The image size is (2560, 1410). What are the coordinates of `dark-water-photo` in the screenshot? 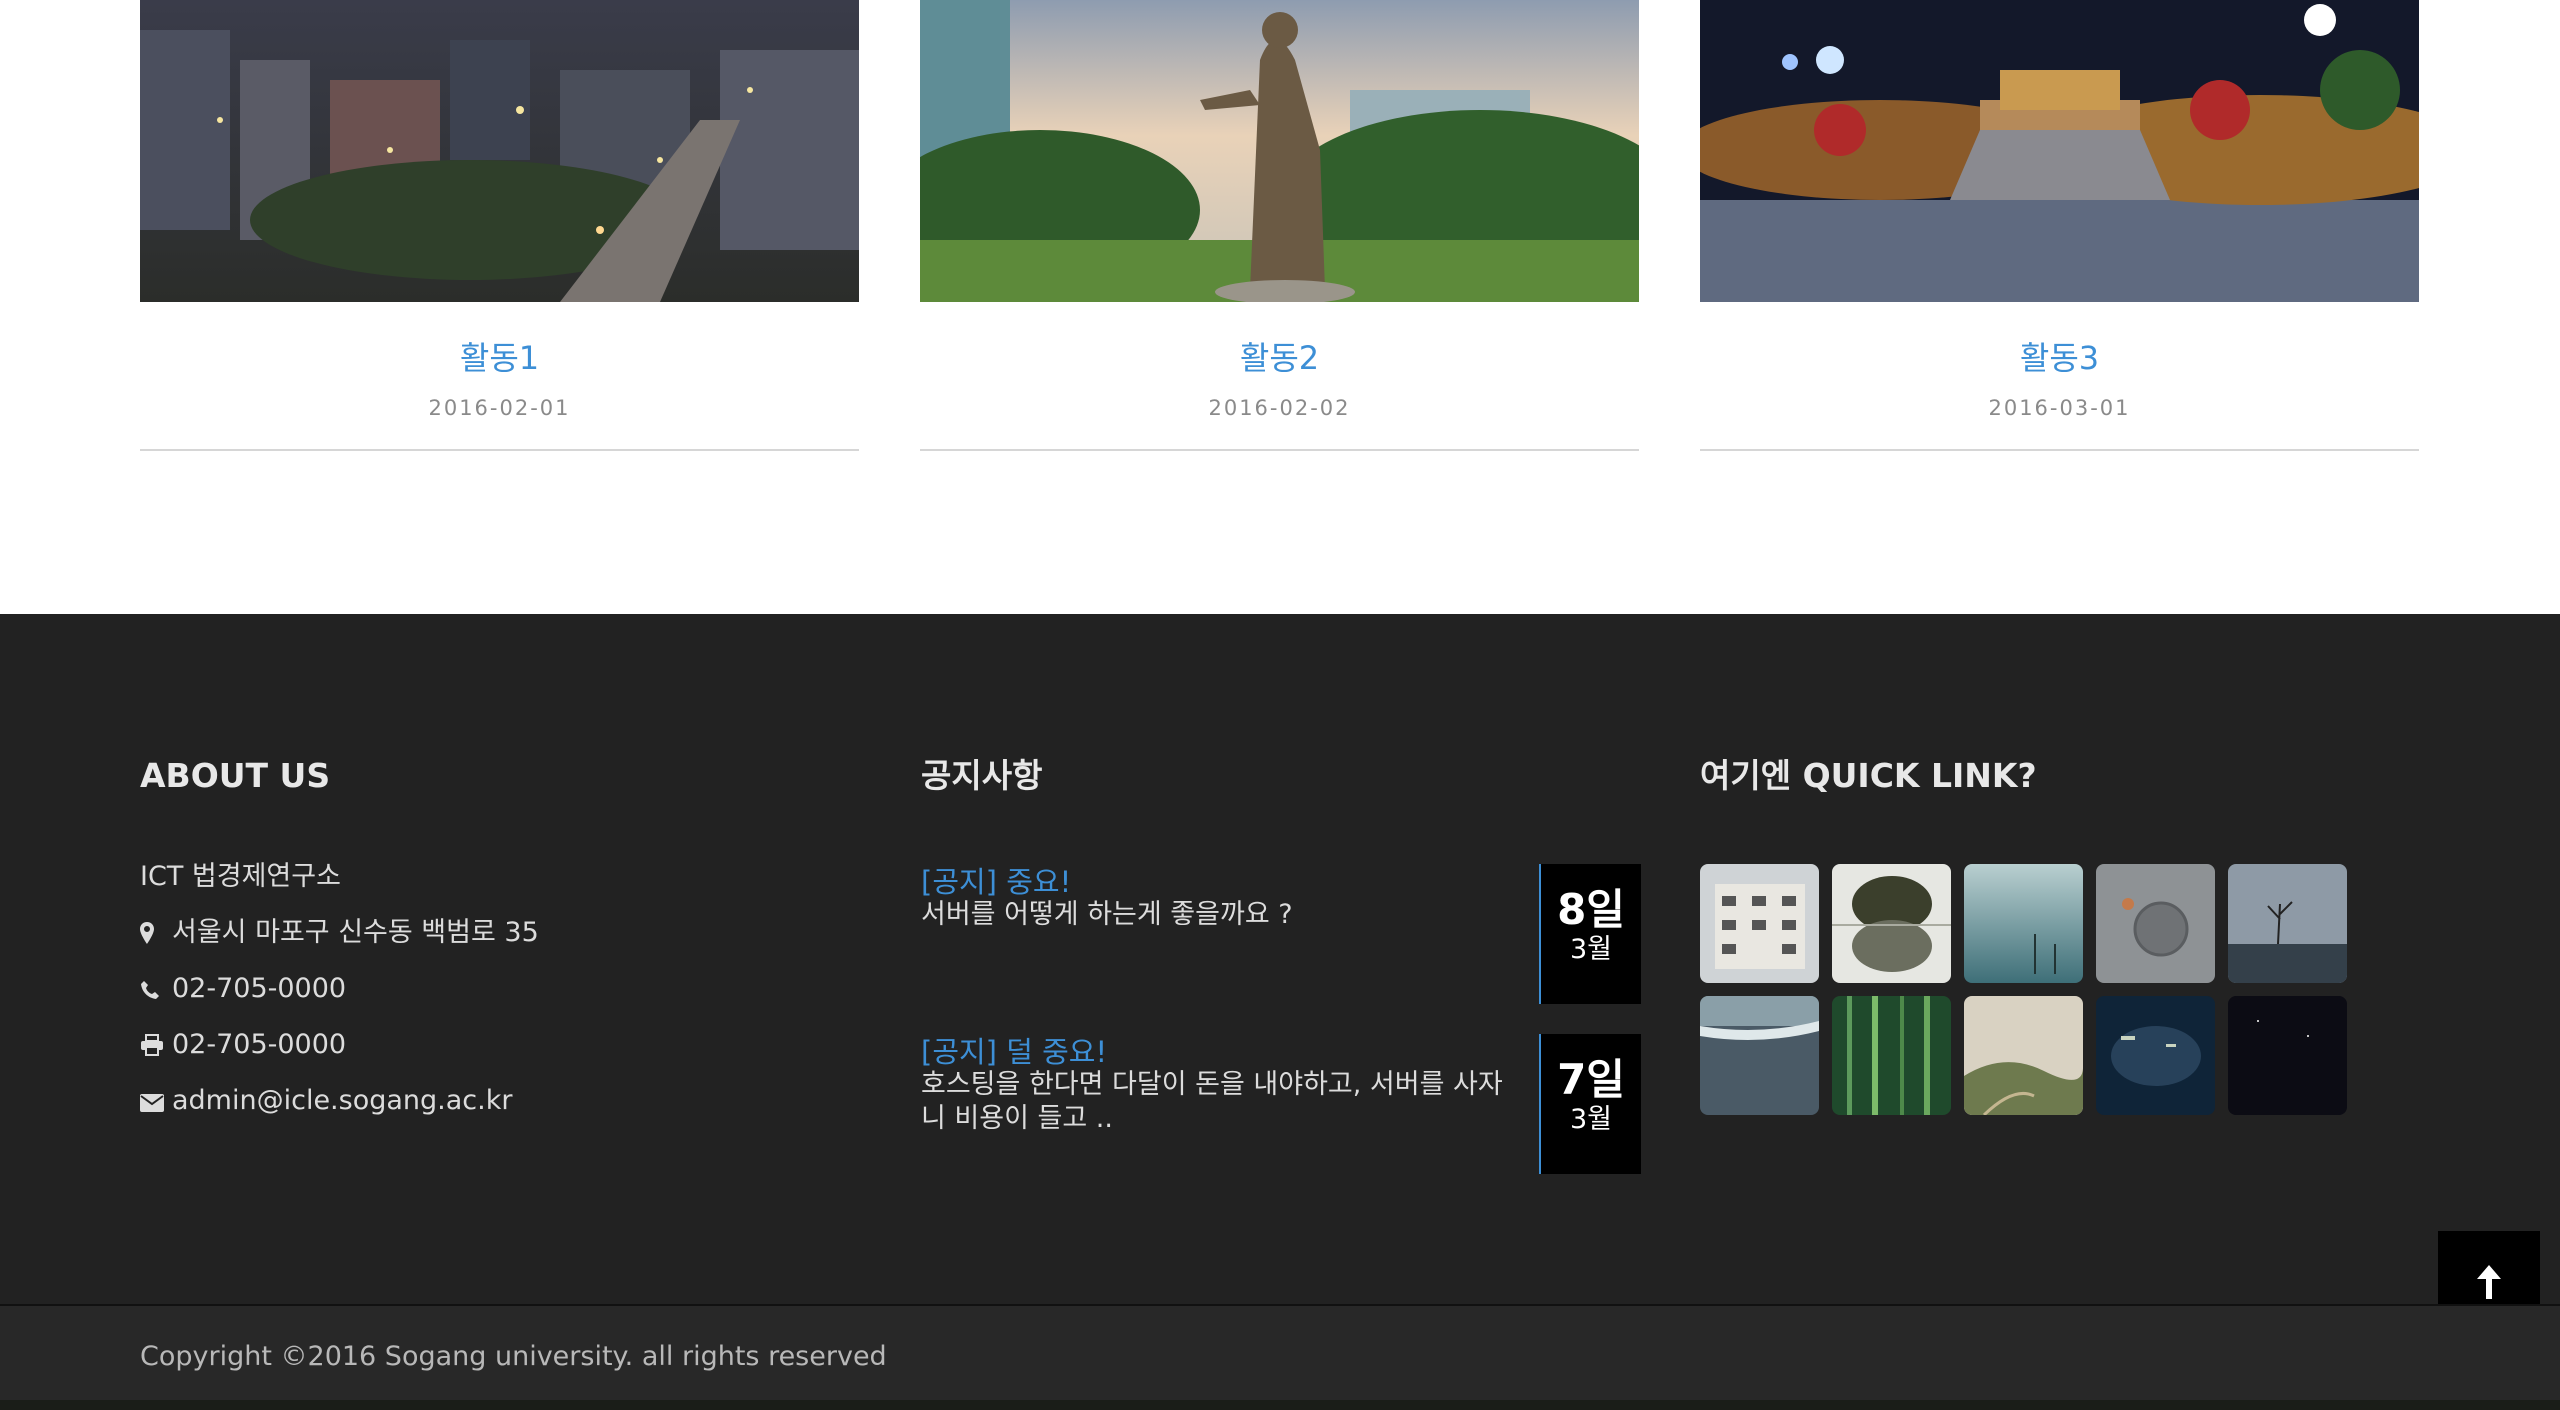 It's located at (2155, 1055).